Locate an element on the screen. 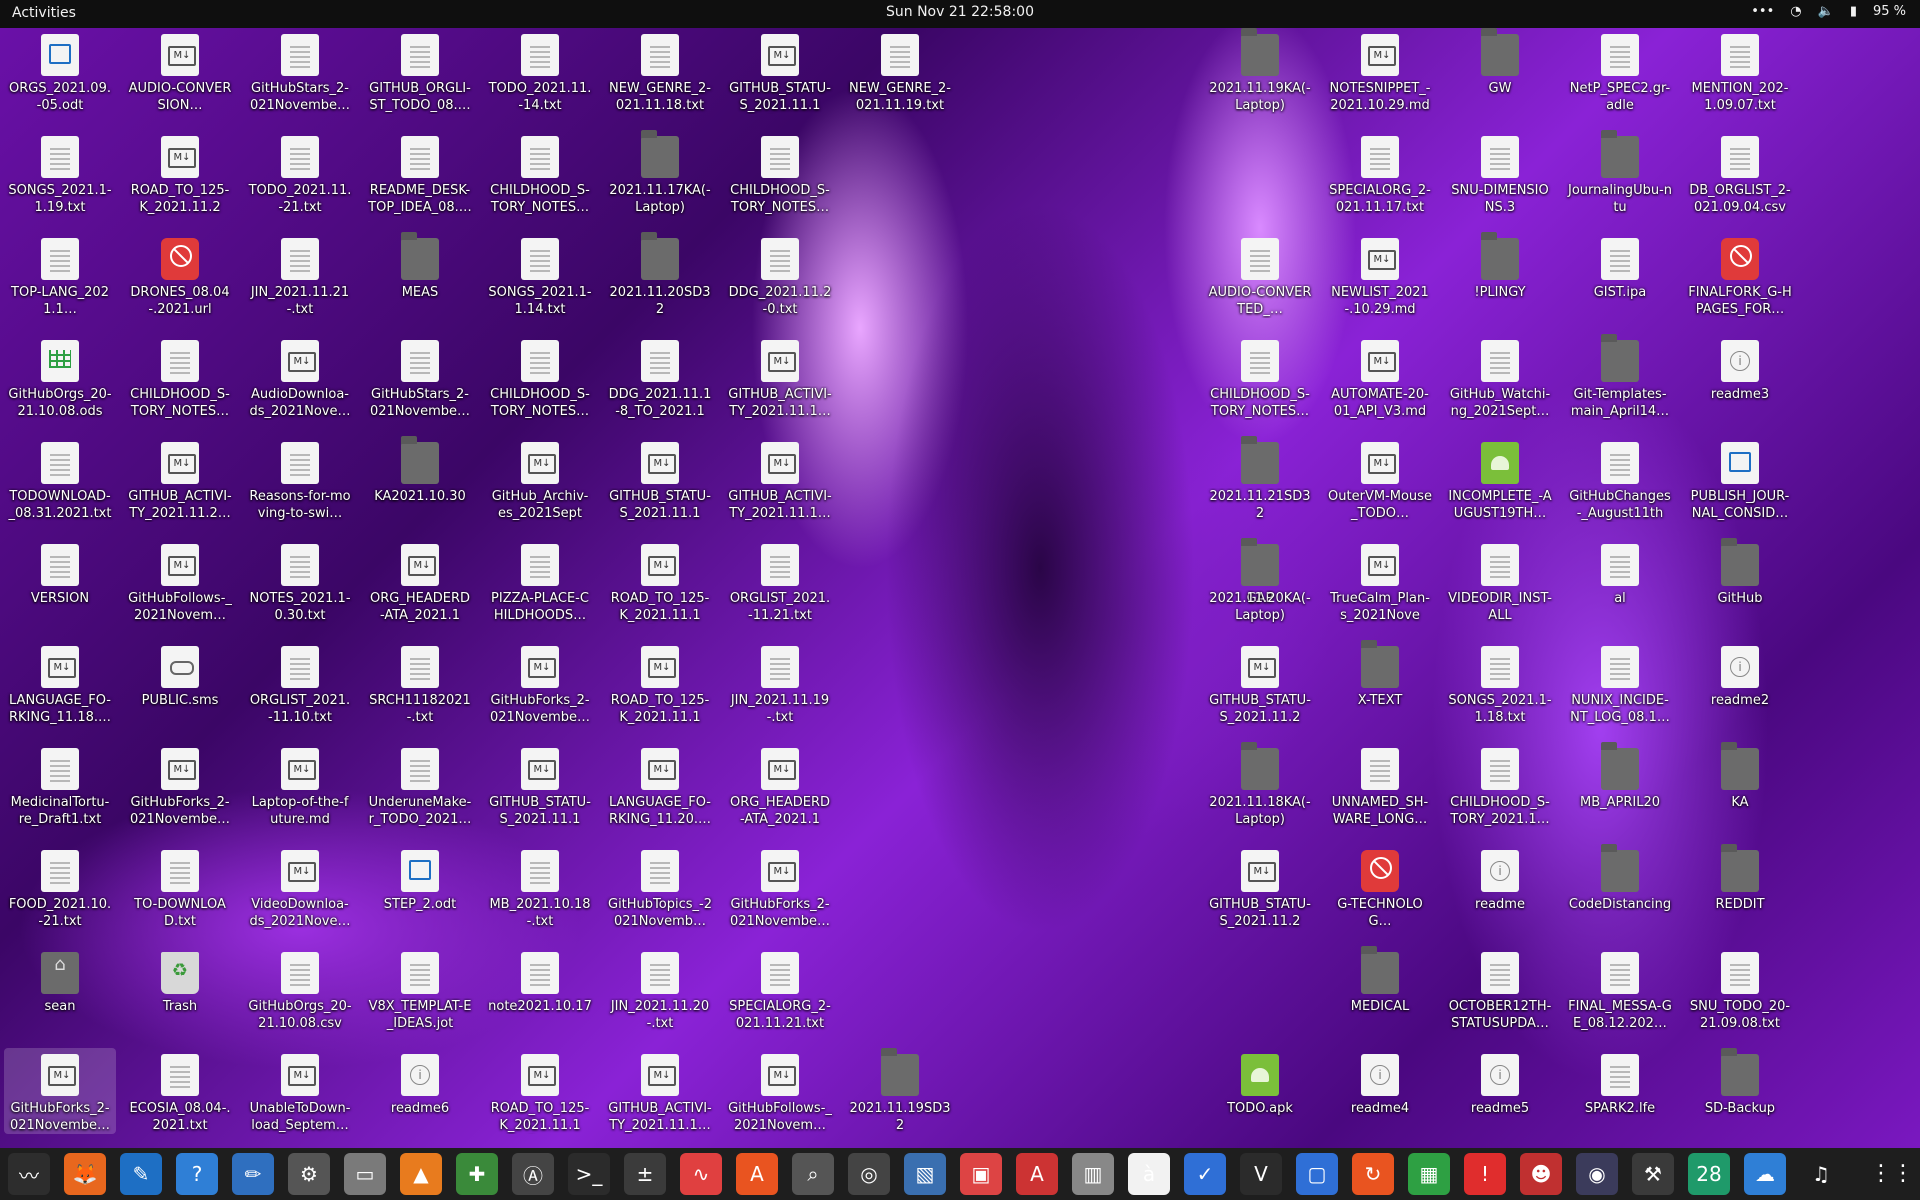 The image size is (1920, 1200). settings-icon: ⚙ is located at coordinates (309, 1174).